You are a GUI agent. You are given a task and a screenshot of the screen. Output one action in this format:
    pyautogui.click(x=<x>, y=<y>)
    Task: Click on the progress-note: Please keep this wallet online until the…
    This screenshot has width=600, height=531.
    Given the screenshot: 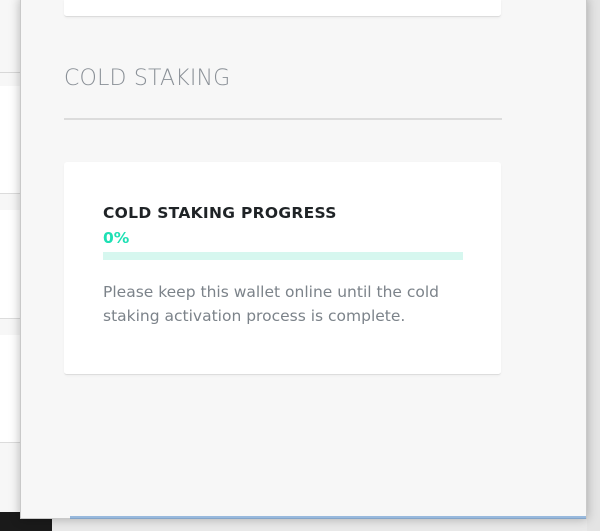 What is the action you would take?
    pyautogui.click(x=271, y=304)
    